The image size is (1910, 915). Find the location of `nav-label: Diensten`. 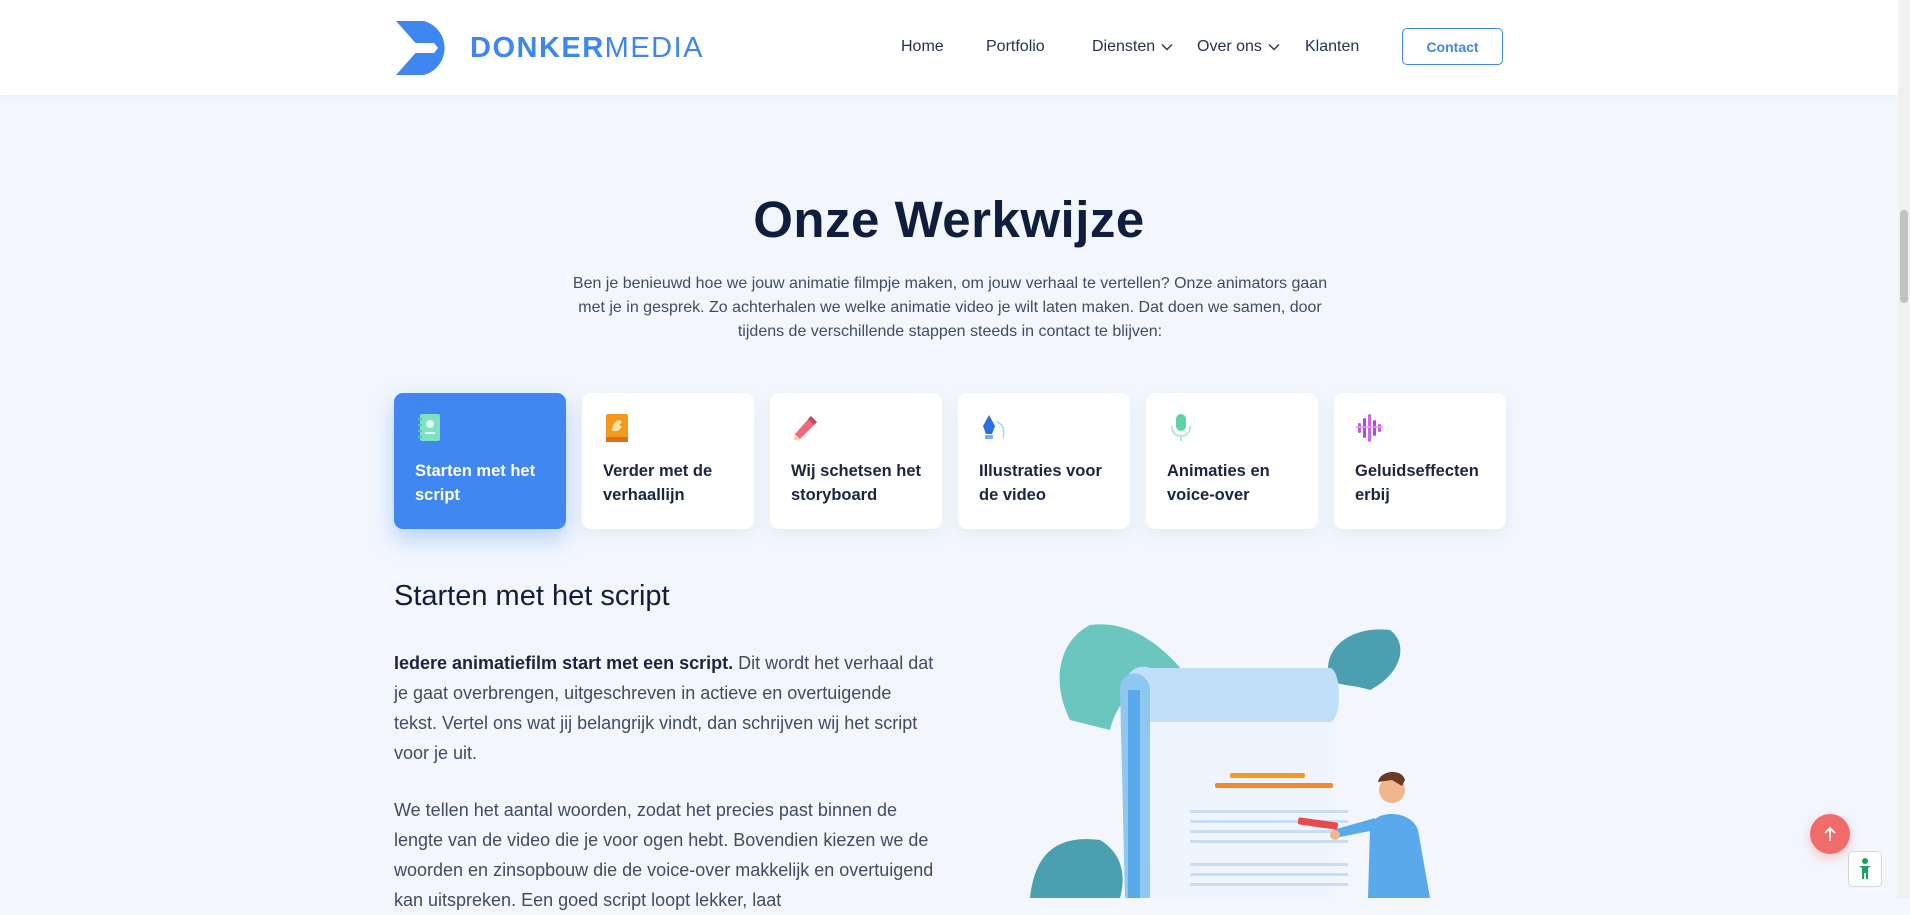

nav-label: Diensten is located at coordinates (1124, 46).